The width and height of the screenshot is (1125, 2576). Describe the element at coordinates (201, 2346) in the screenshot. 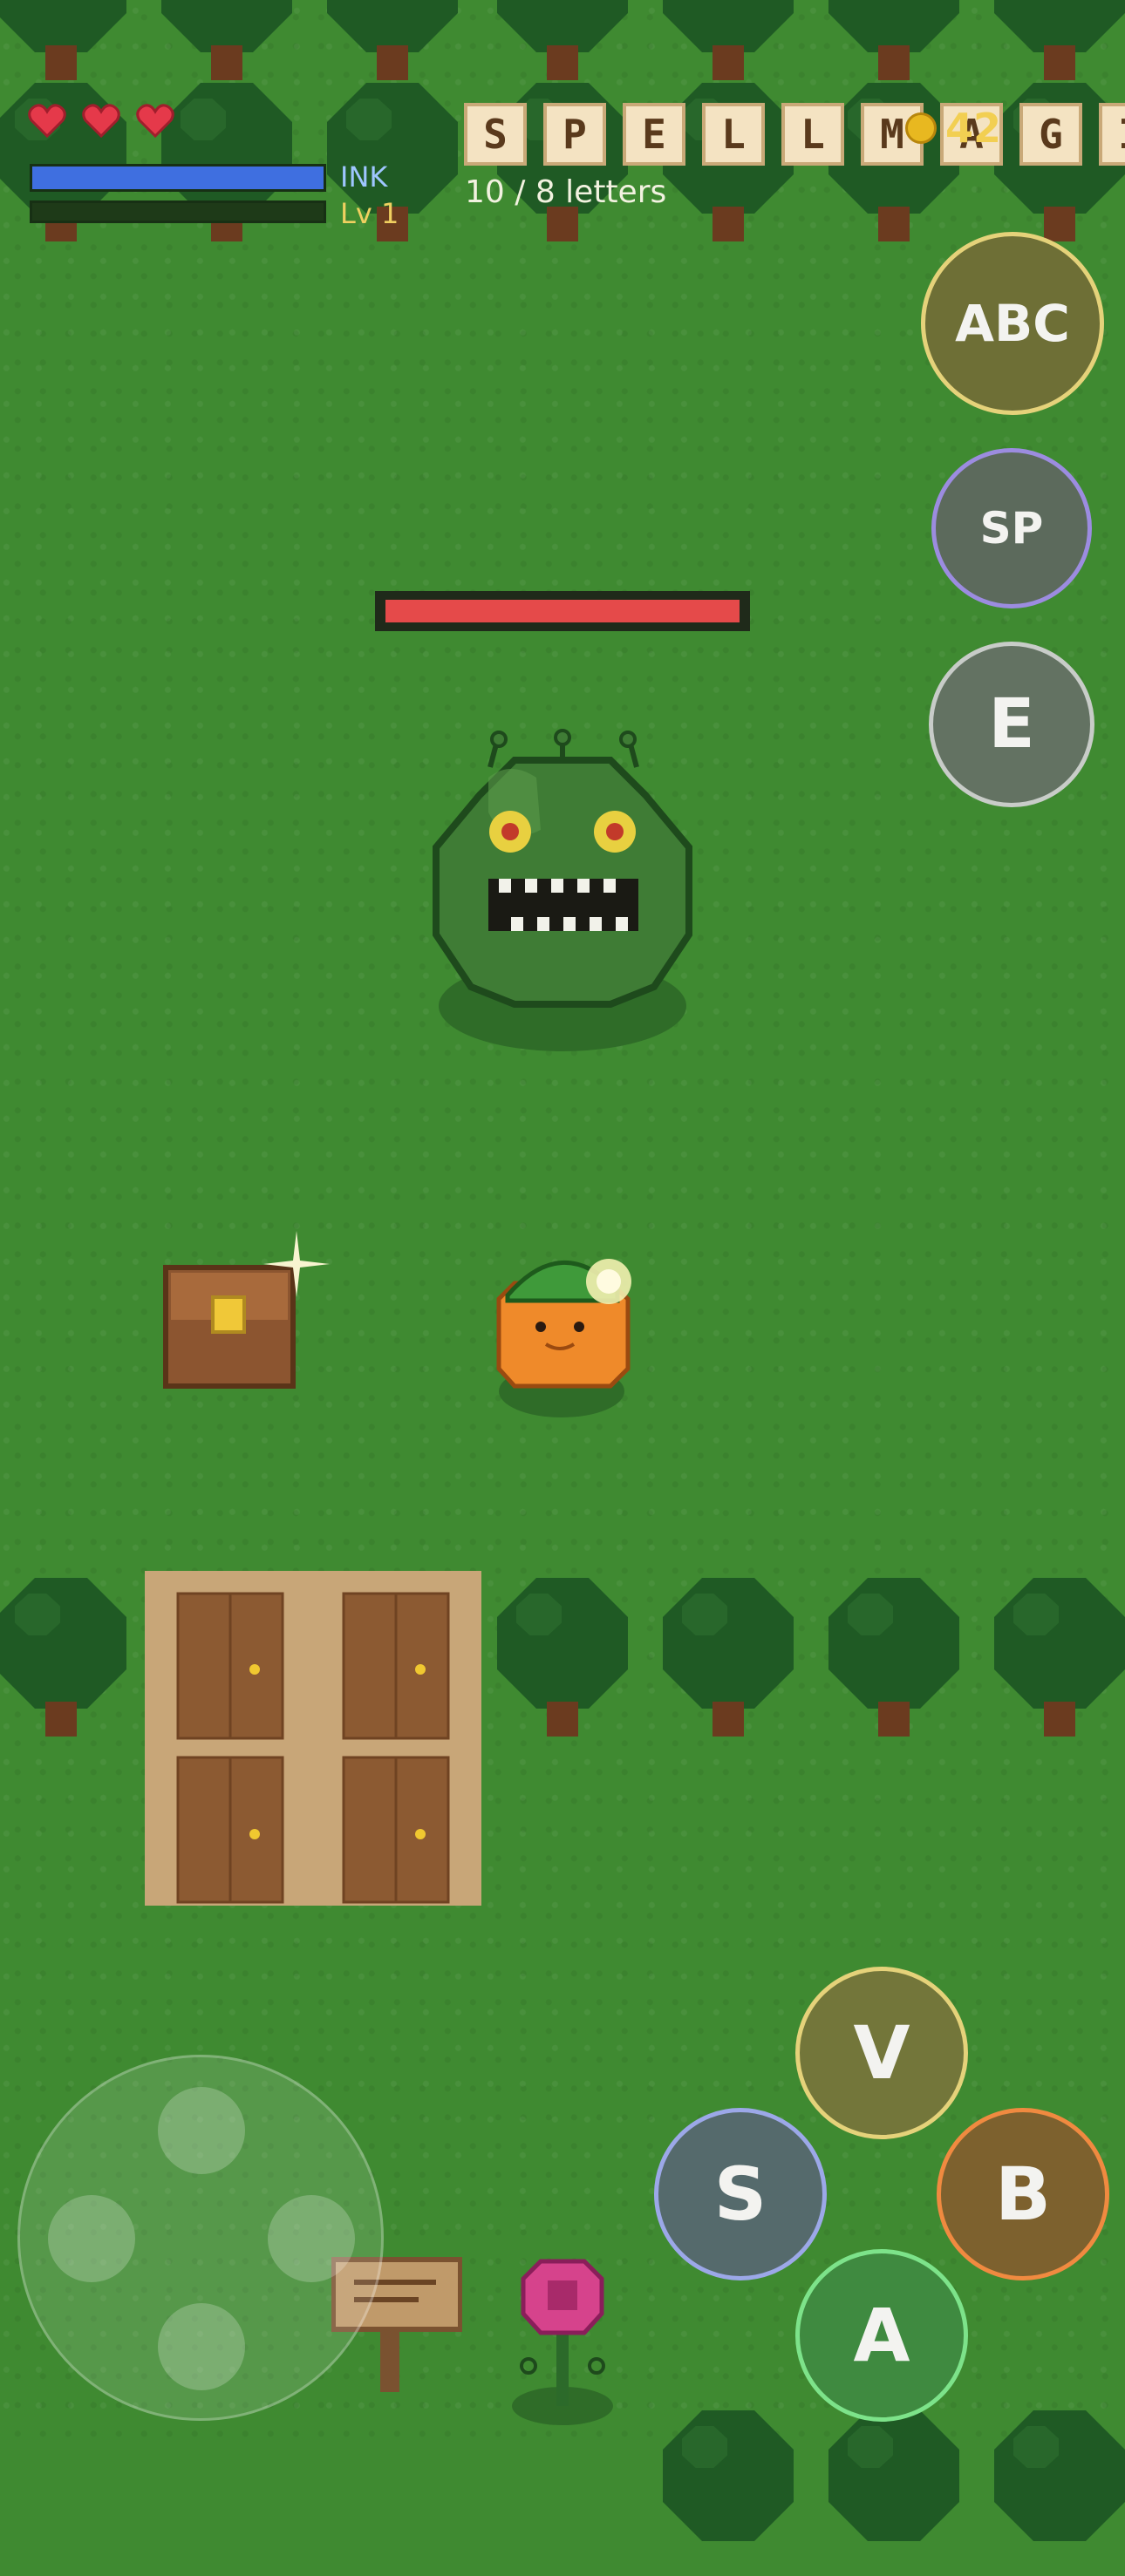

I see `dpad-down` at that location.